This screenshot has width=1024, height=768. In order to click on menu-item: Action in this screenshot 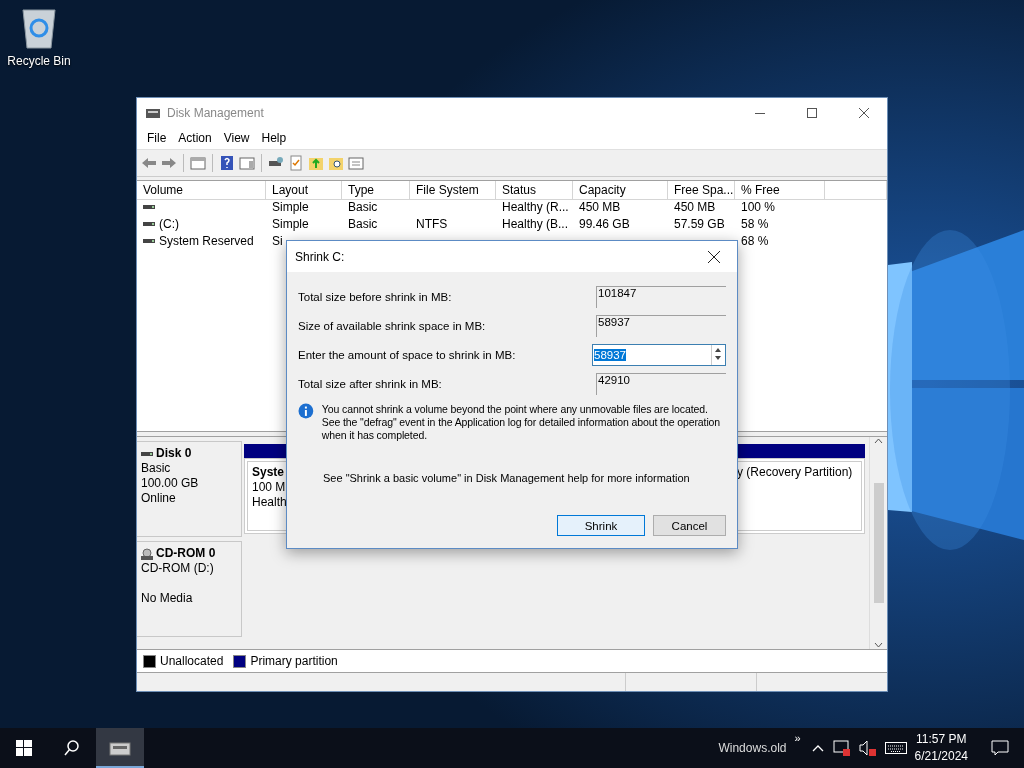, I will do `click(195, 138)`.